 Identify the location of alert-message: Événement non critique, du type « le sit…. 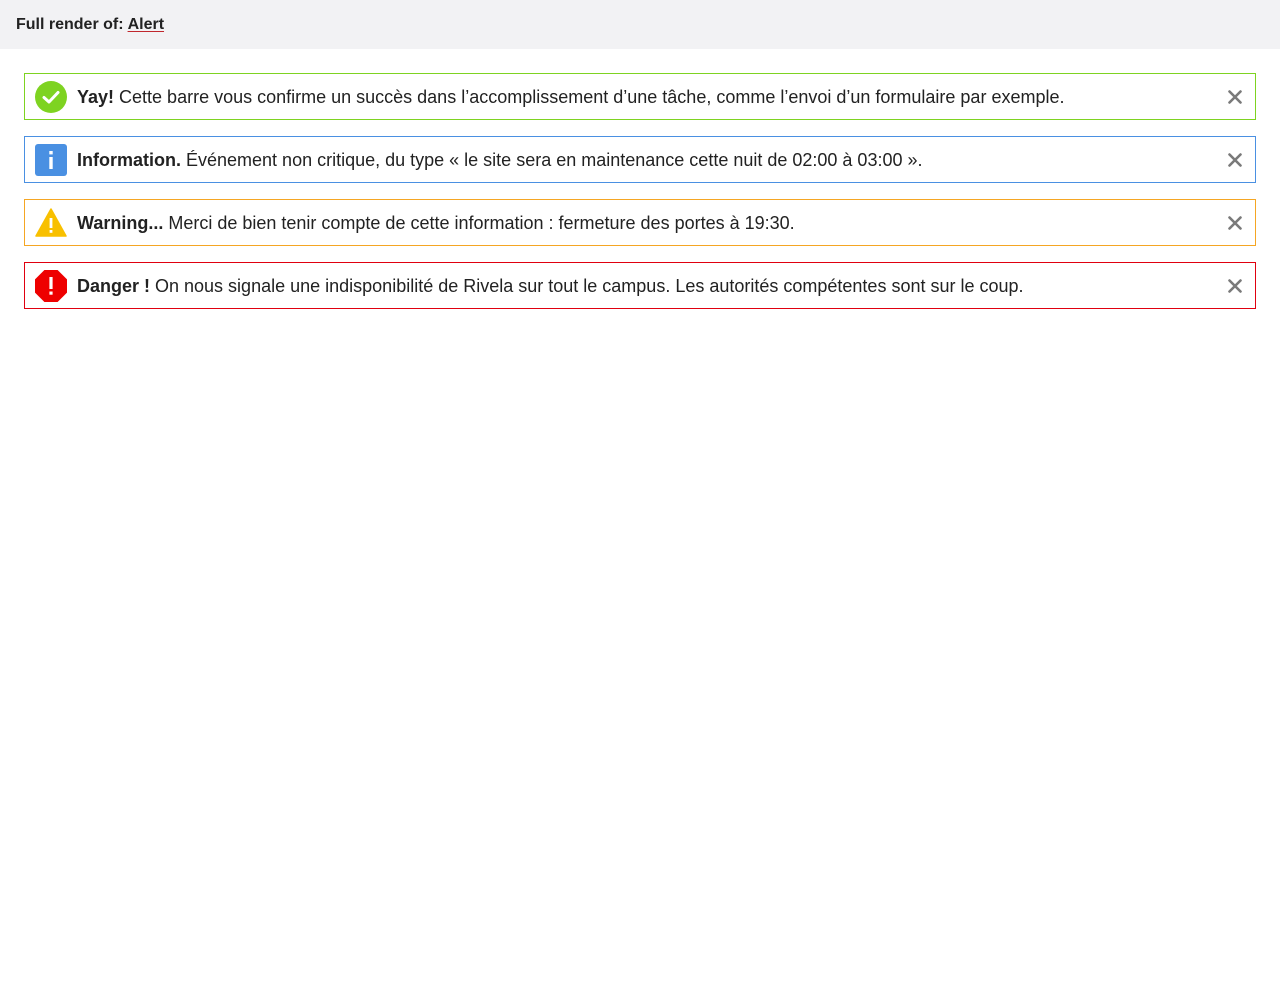
(554, 159).